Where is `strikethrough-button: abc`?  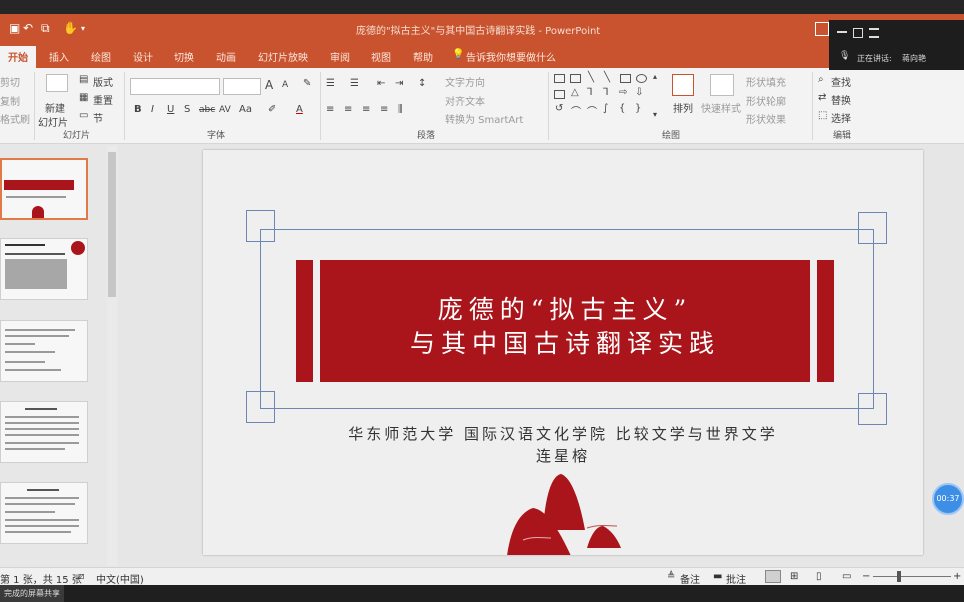
strikethrough-button: abc is located at coordinates (207, 110).